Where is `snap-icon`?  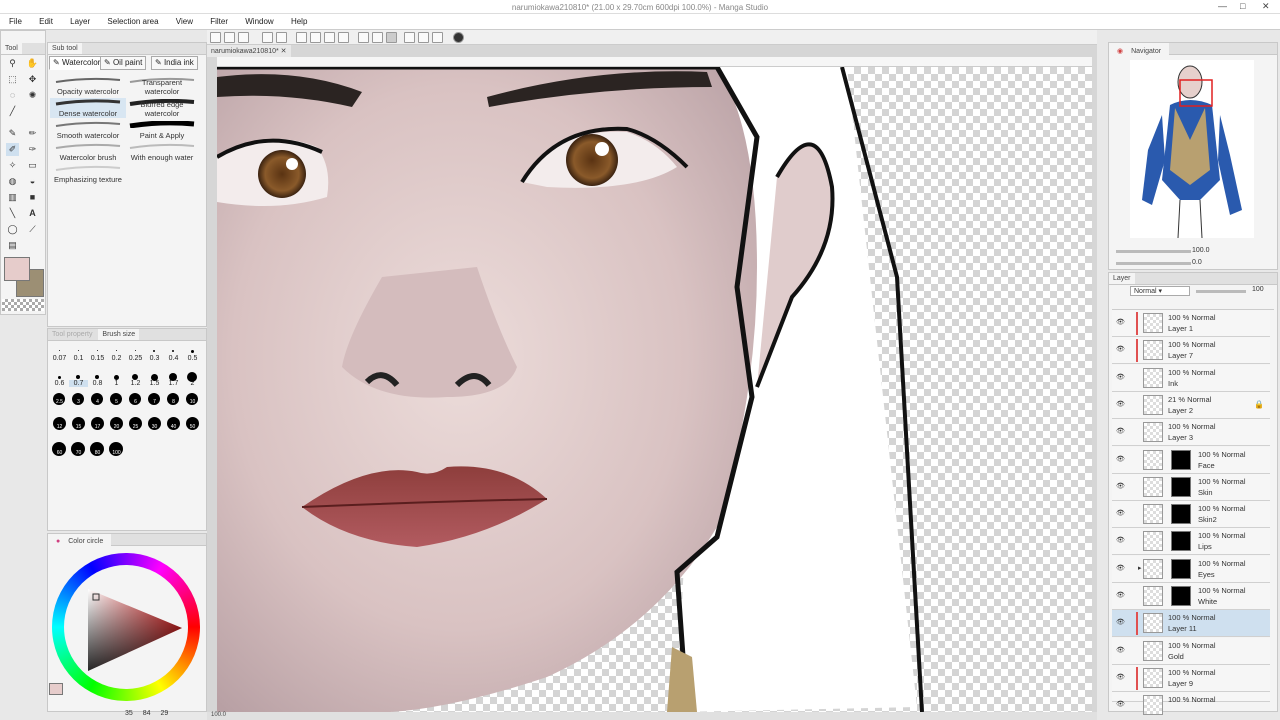
snap-icon is located at coordinates (409, 37).